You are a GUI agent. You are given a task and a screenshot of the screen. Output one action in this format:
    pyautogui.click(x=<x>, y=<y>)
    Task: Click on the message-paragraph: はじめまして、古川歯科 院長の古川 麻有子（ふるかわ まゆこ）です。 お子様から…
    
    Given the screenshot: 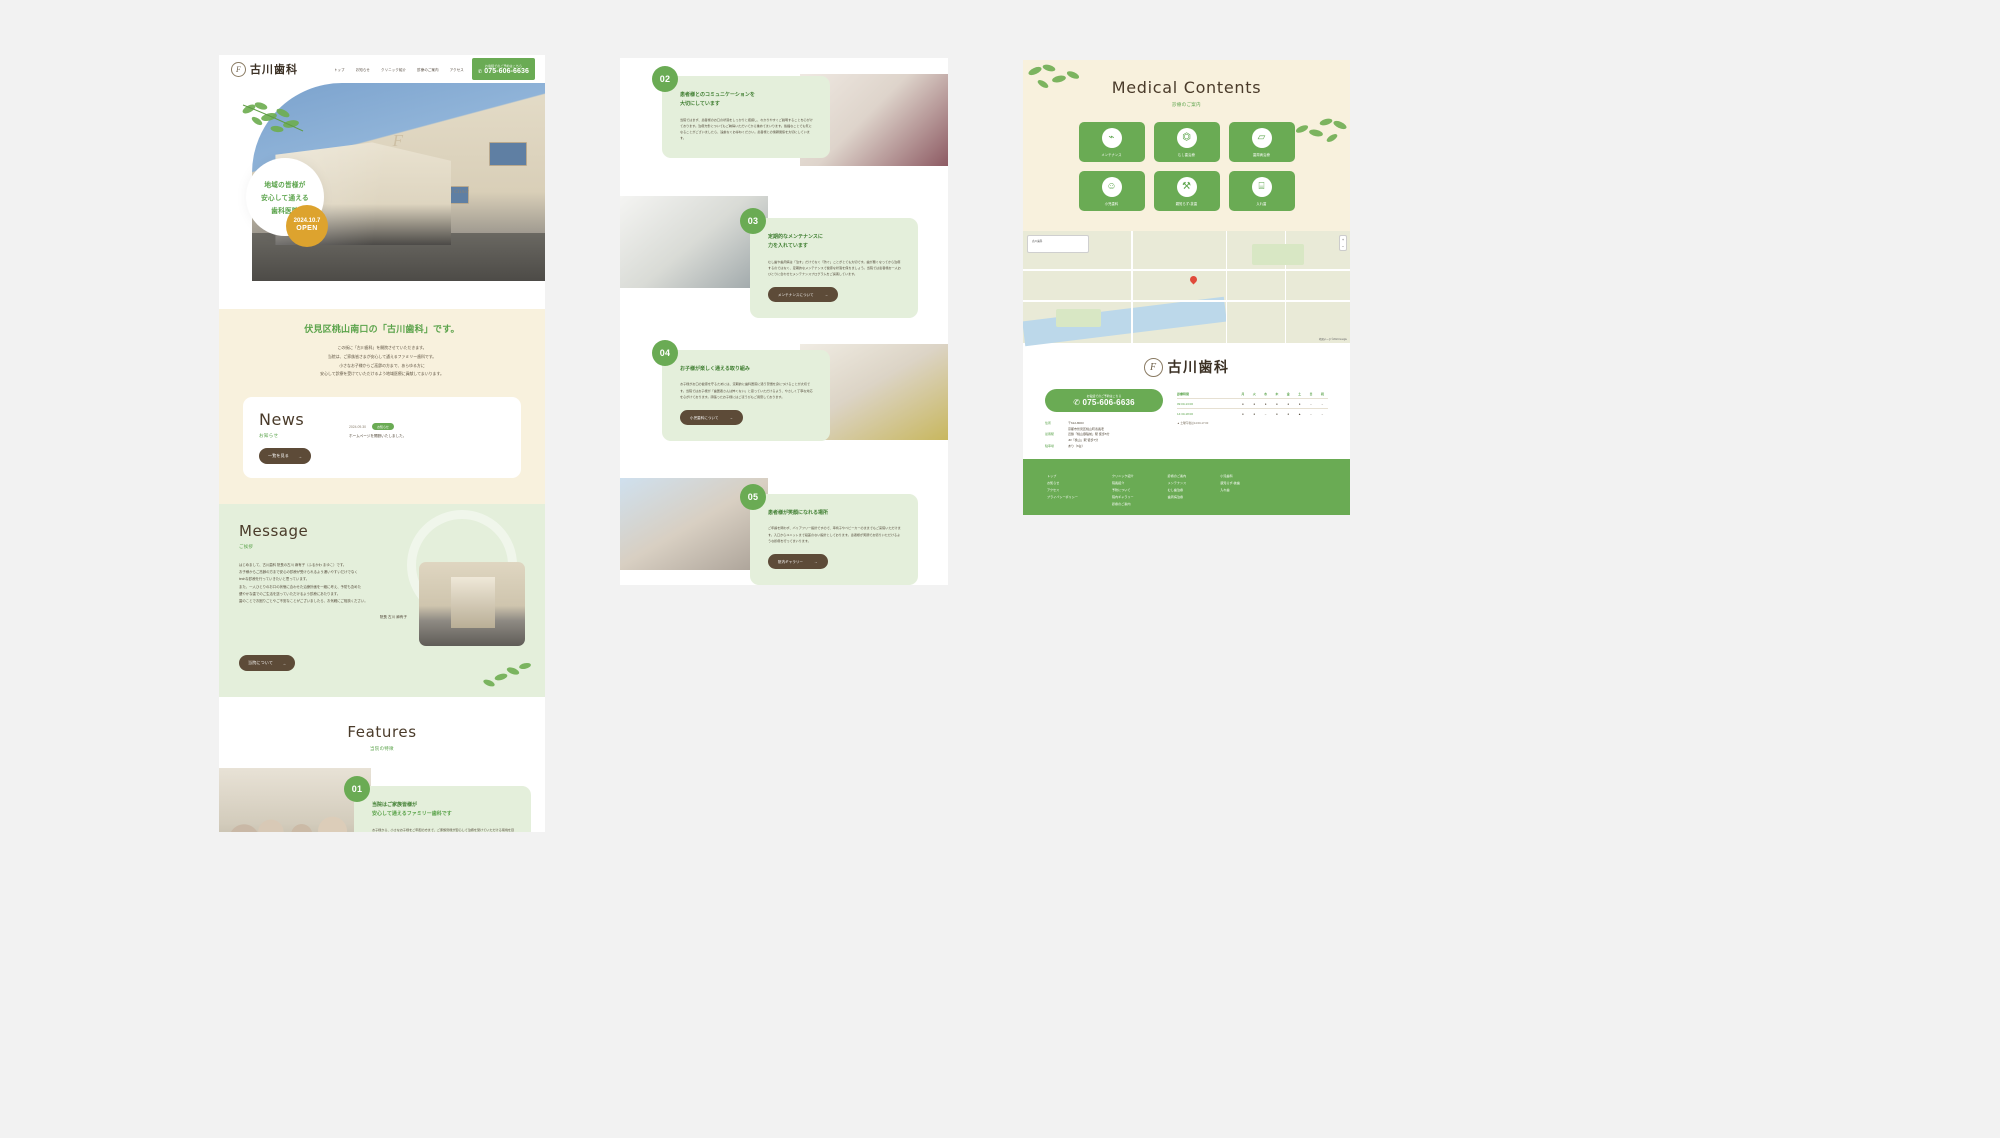 What is the action you would take?
    pyautogui.click(x=303, y=583)
    